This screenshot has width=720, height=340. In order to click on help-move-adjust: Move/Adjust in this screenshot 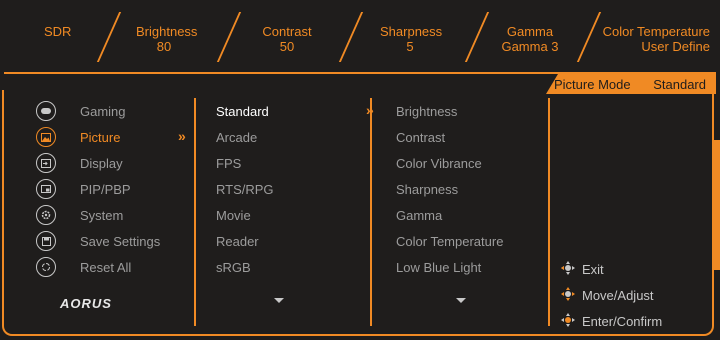, I will do `click(607, 295)`.